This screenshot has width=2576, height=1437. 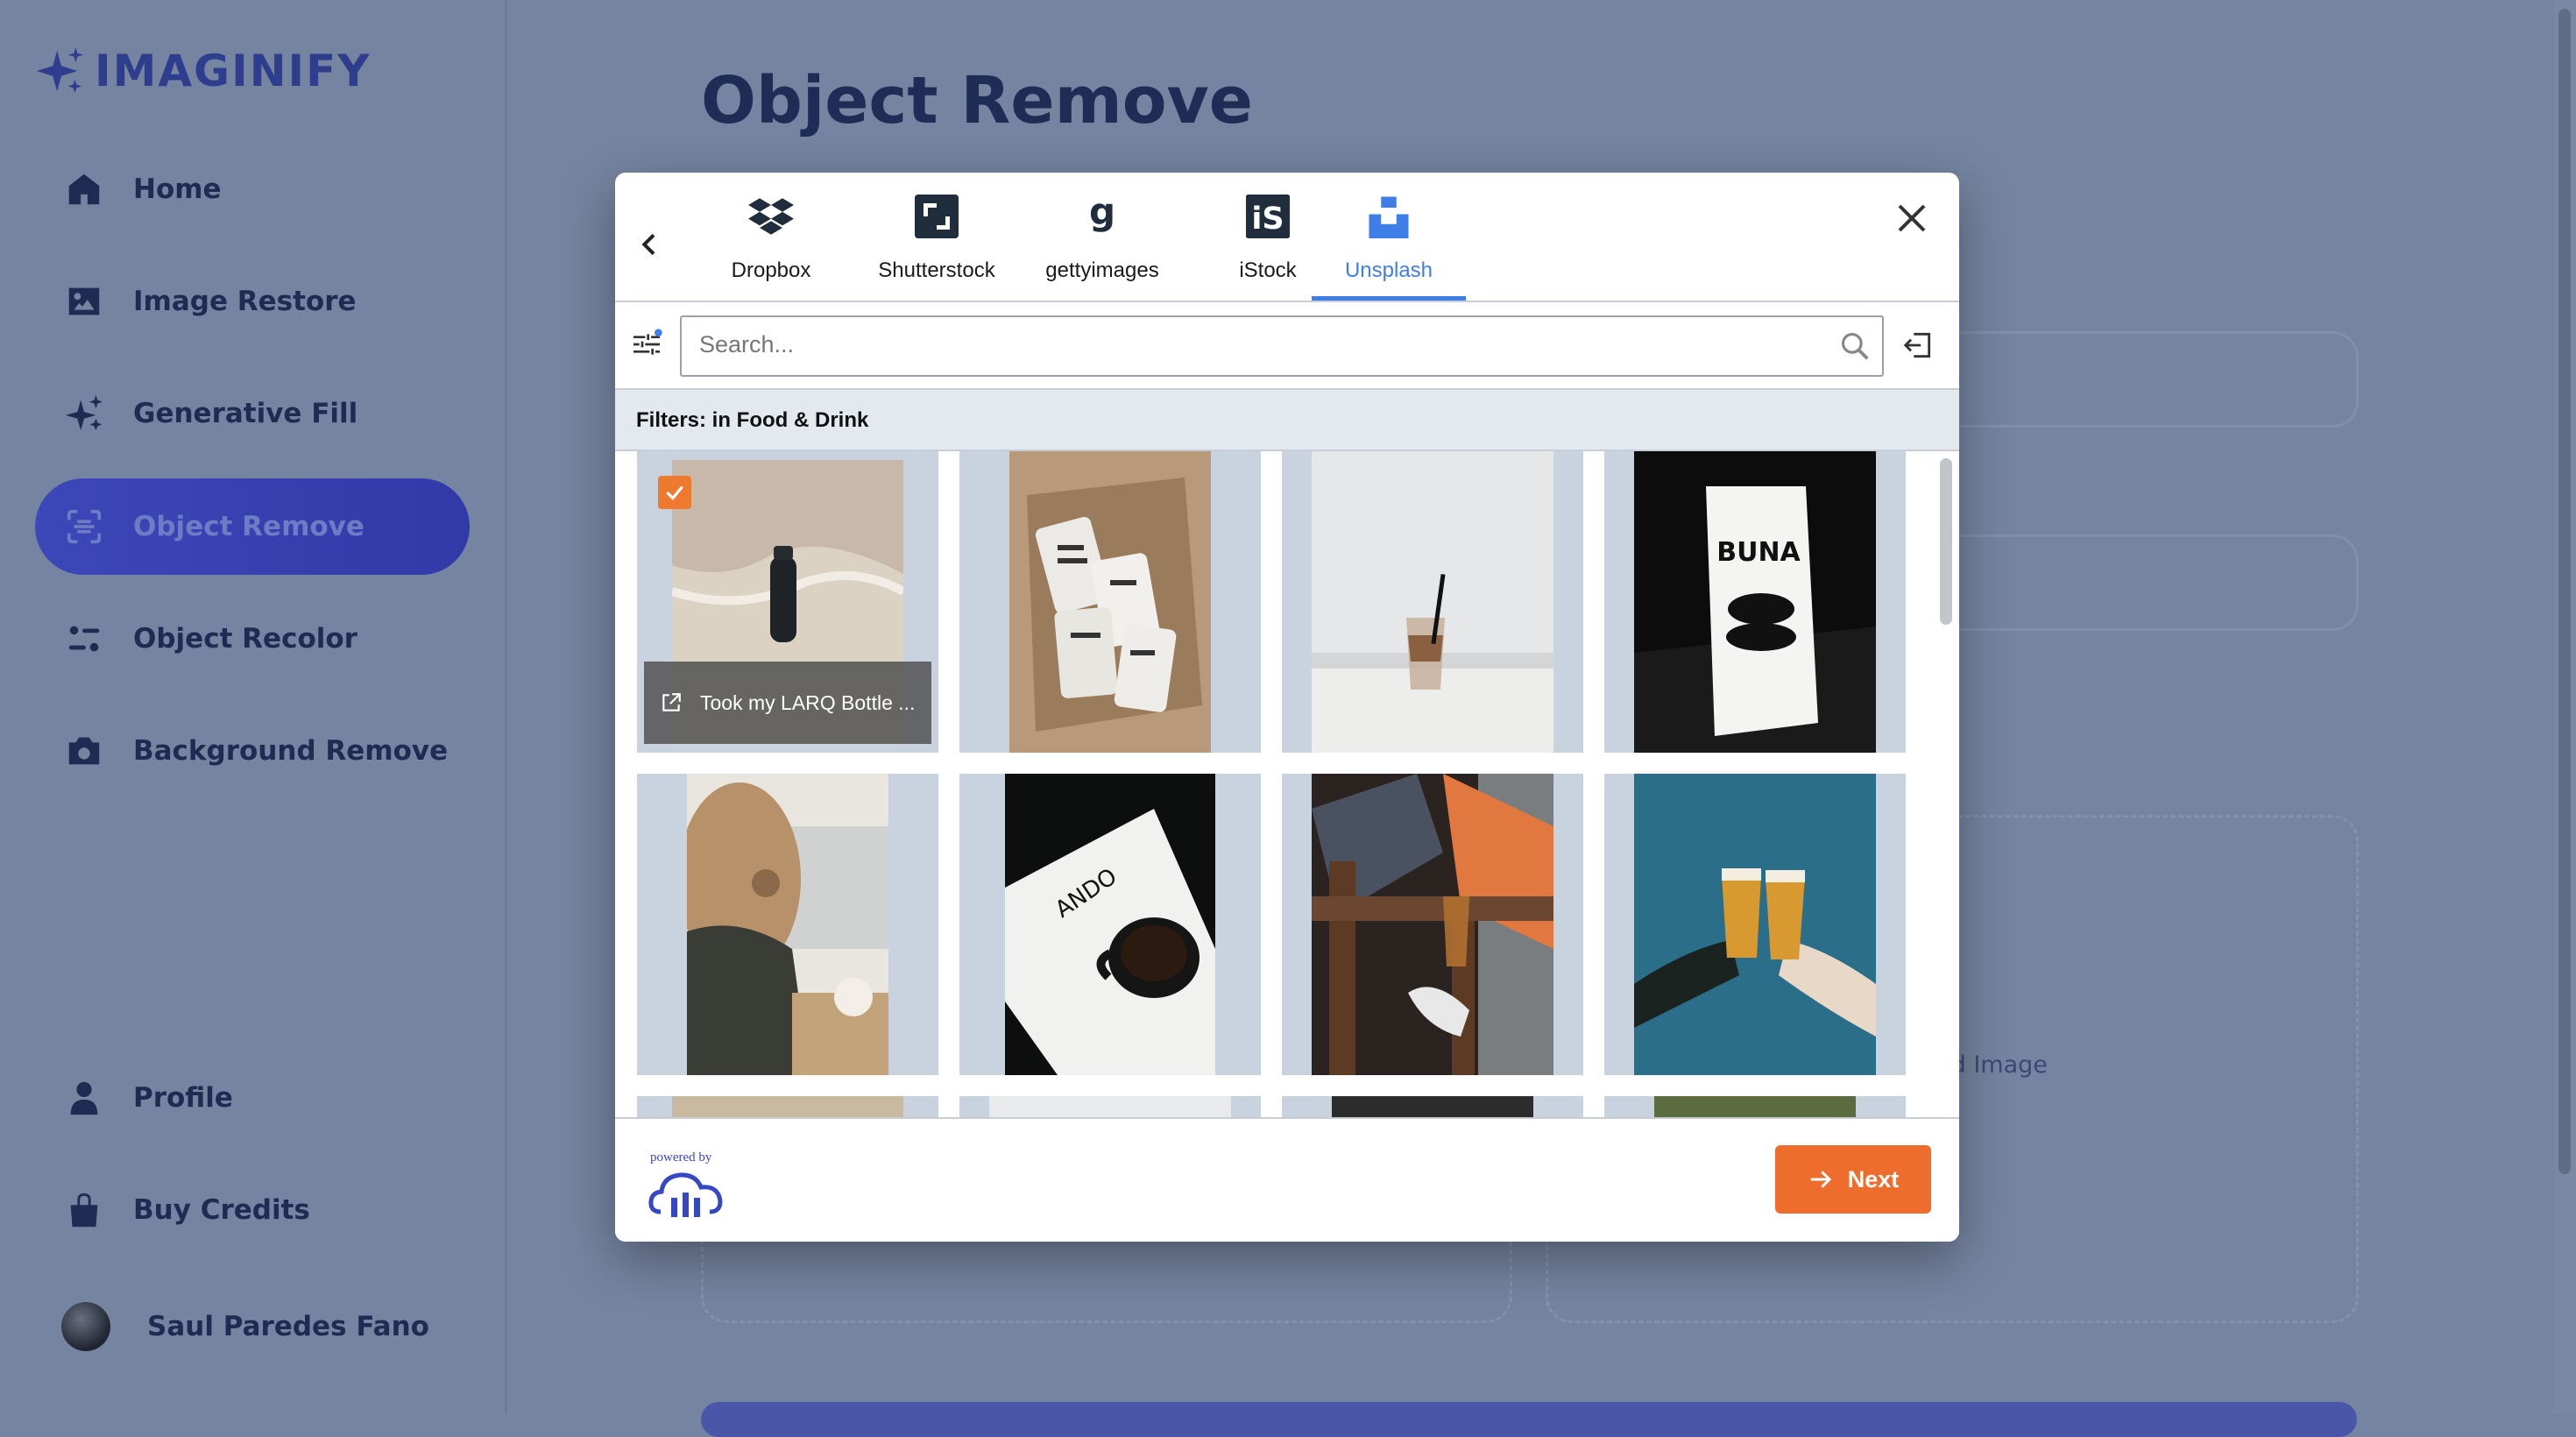 I want to click on svg-text: iS, so click(x=1267, y=219).